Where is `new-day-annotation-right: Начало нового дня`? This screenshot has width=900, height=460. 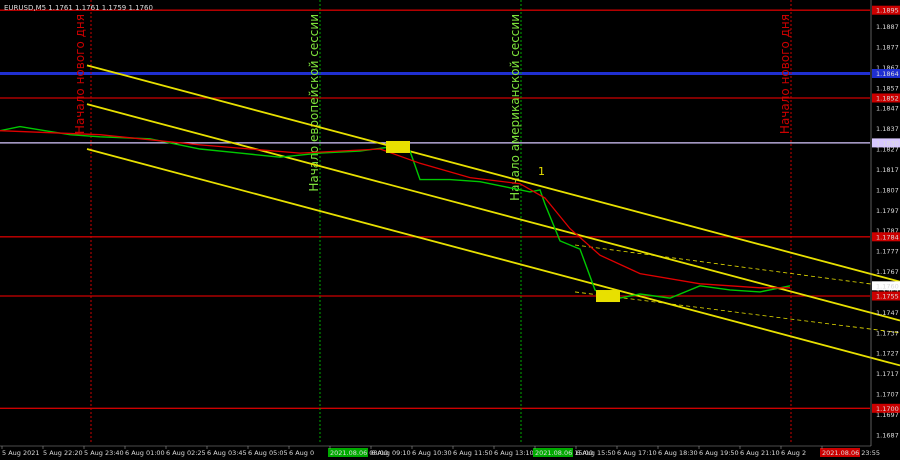 new-day-annotation-right: Начало нового дня is located at coordinates (785, 74).